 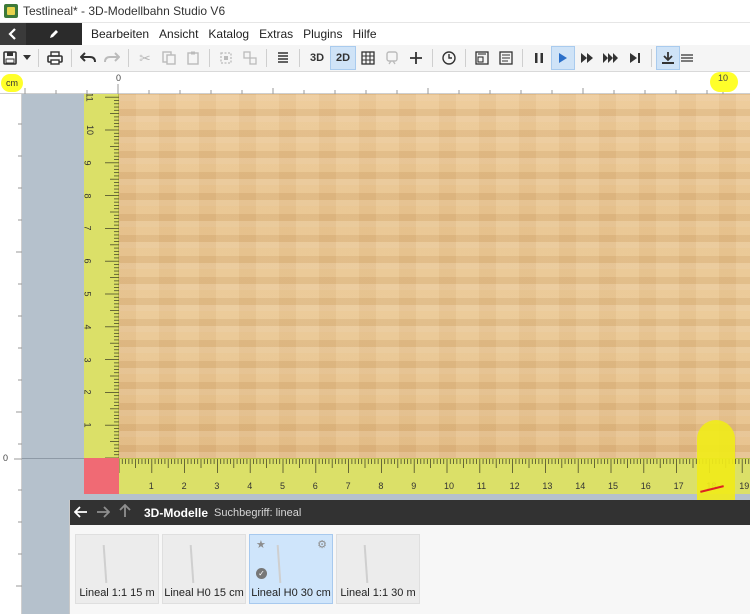 I want to click on view-3d-button: 3D, so click(x=317, y=58).